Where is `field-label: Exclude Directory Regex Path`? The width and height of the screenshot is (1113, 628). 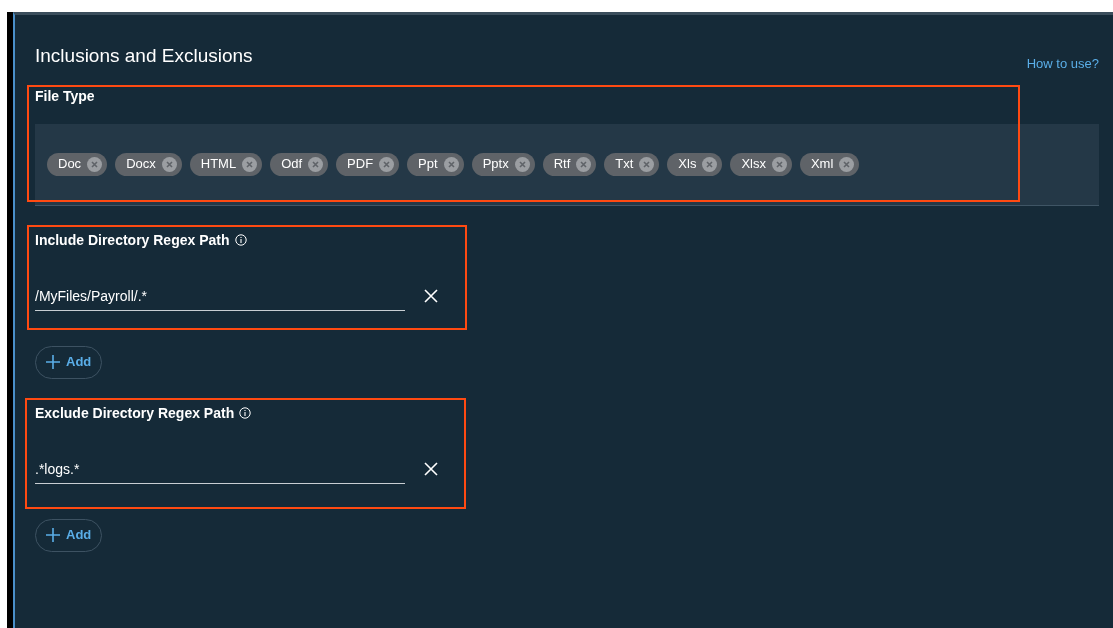
field-label: Exclude Directory Regex Path is located at coordinates (135, 413).